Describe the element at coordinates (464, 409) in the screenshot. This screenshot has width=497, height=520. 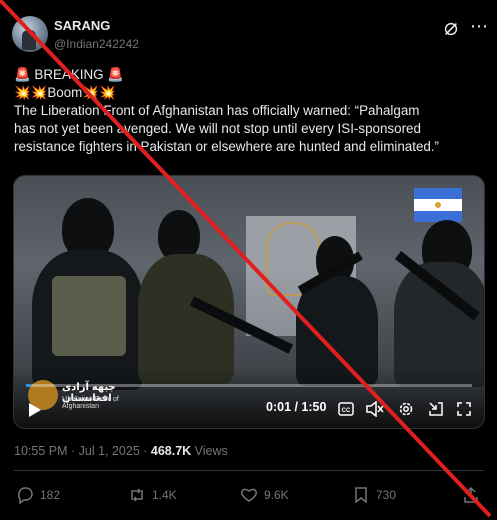
I see `fullscreen-icon` at that location.